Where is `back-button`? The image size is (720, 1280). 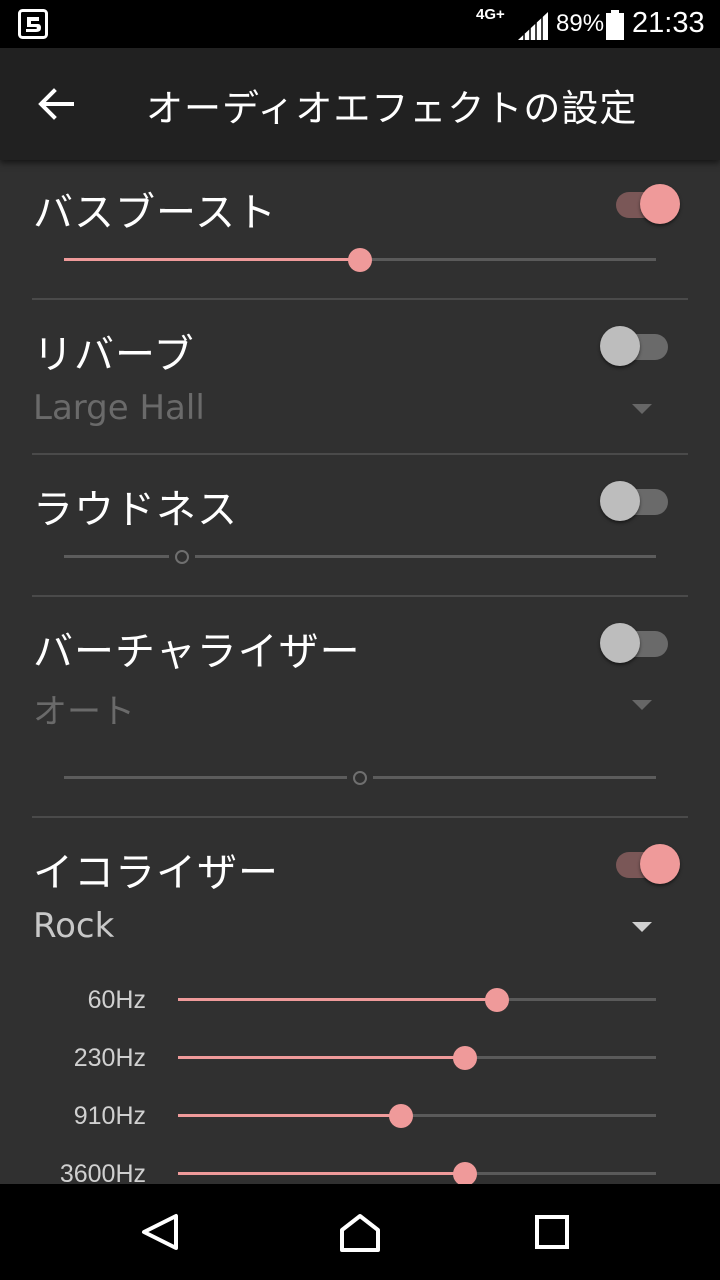
back-button is located at coordinates (56, 104).